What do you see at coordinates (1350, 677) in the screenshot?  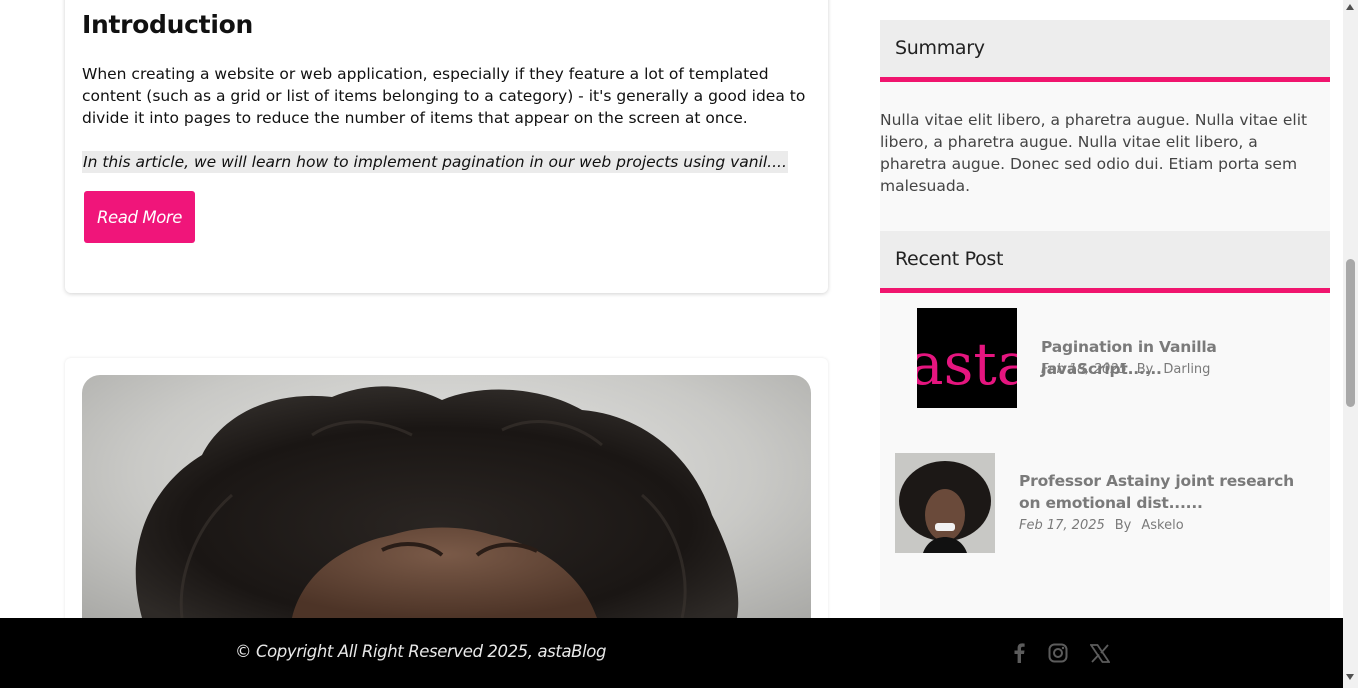 I see `scroll-down-arrow-icon` at bounding box center [1350, 677].